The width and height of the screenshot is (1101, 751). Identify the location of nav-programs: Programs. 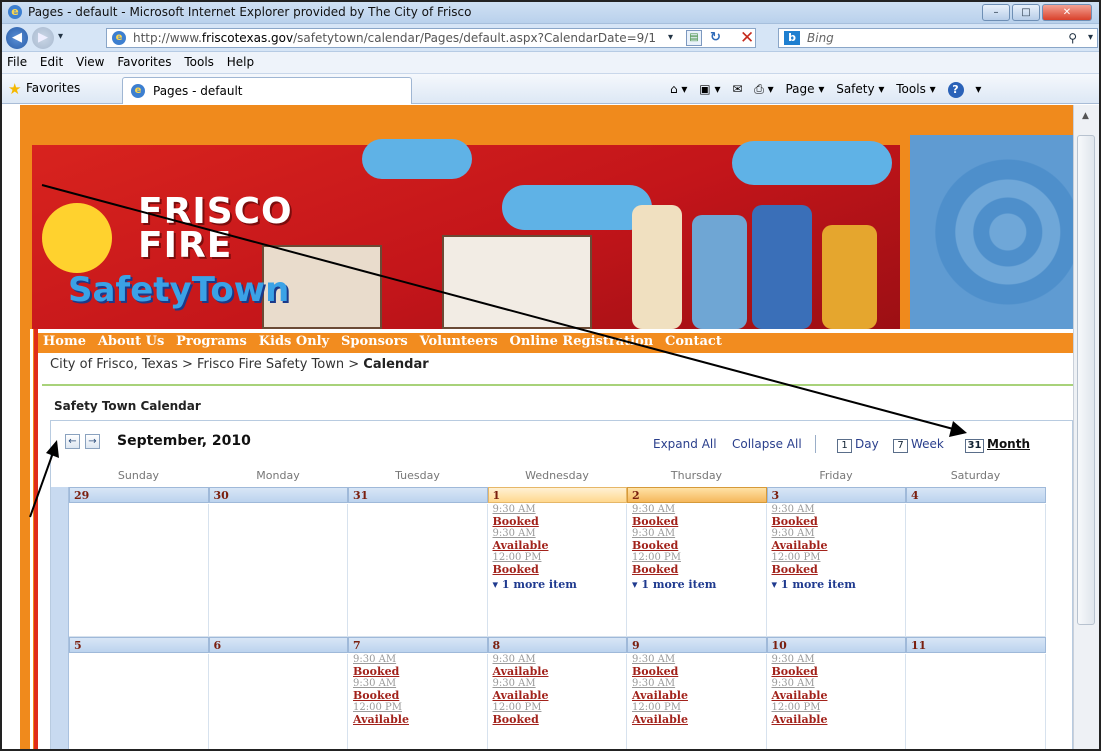
(210, 341).